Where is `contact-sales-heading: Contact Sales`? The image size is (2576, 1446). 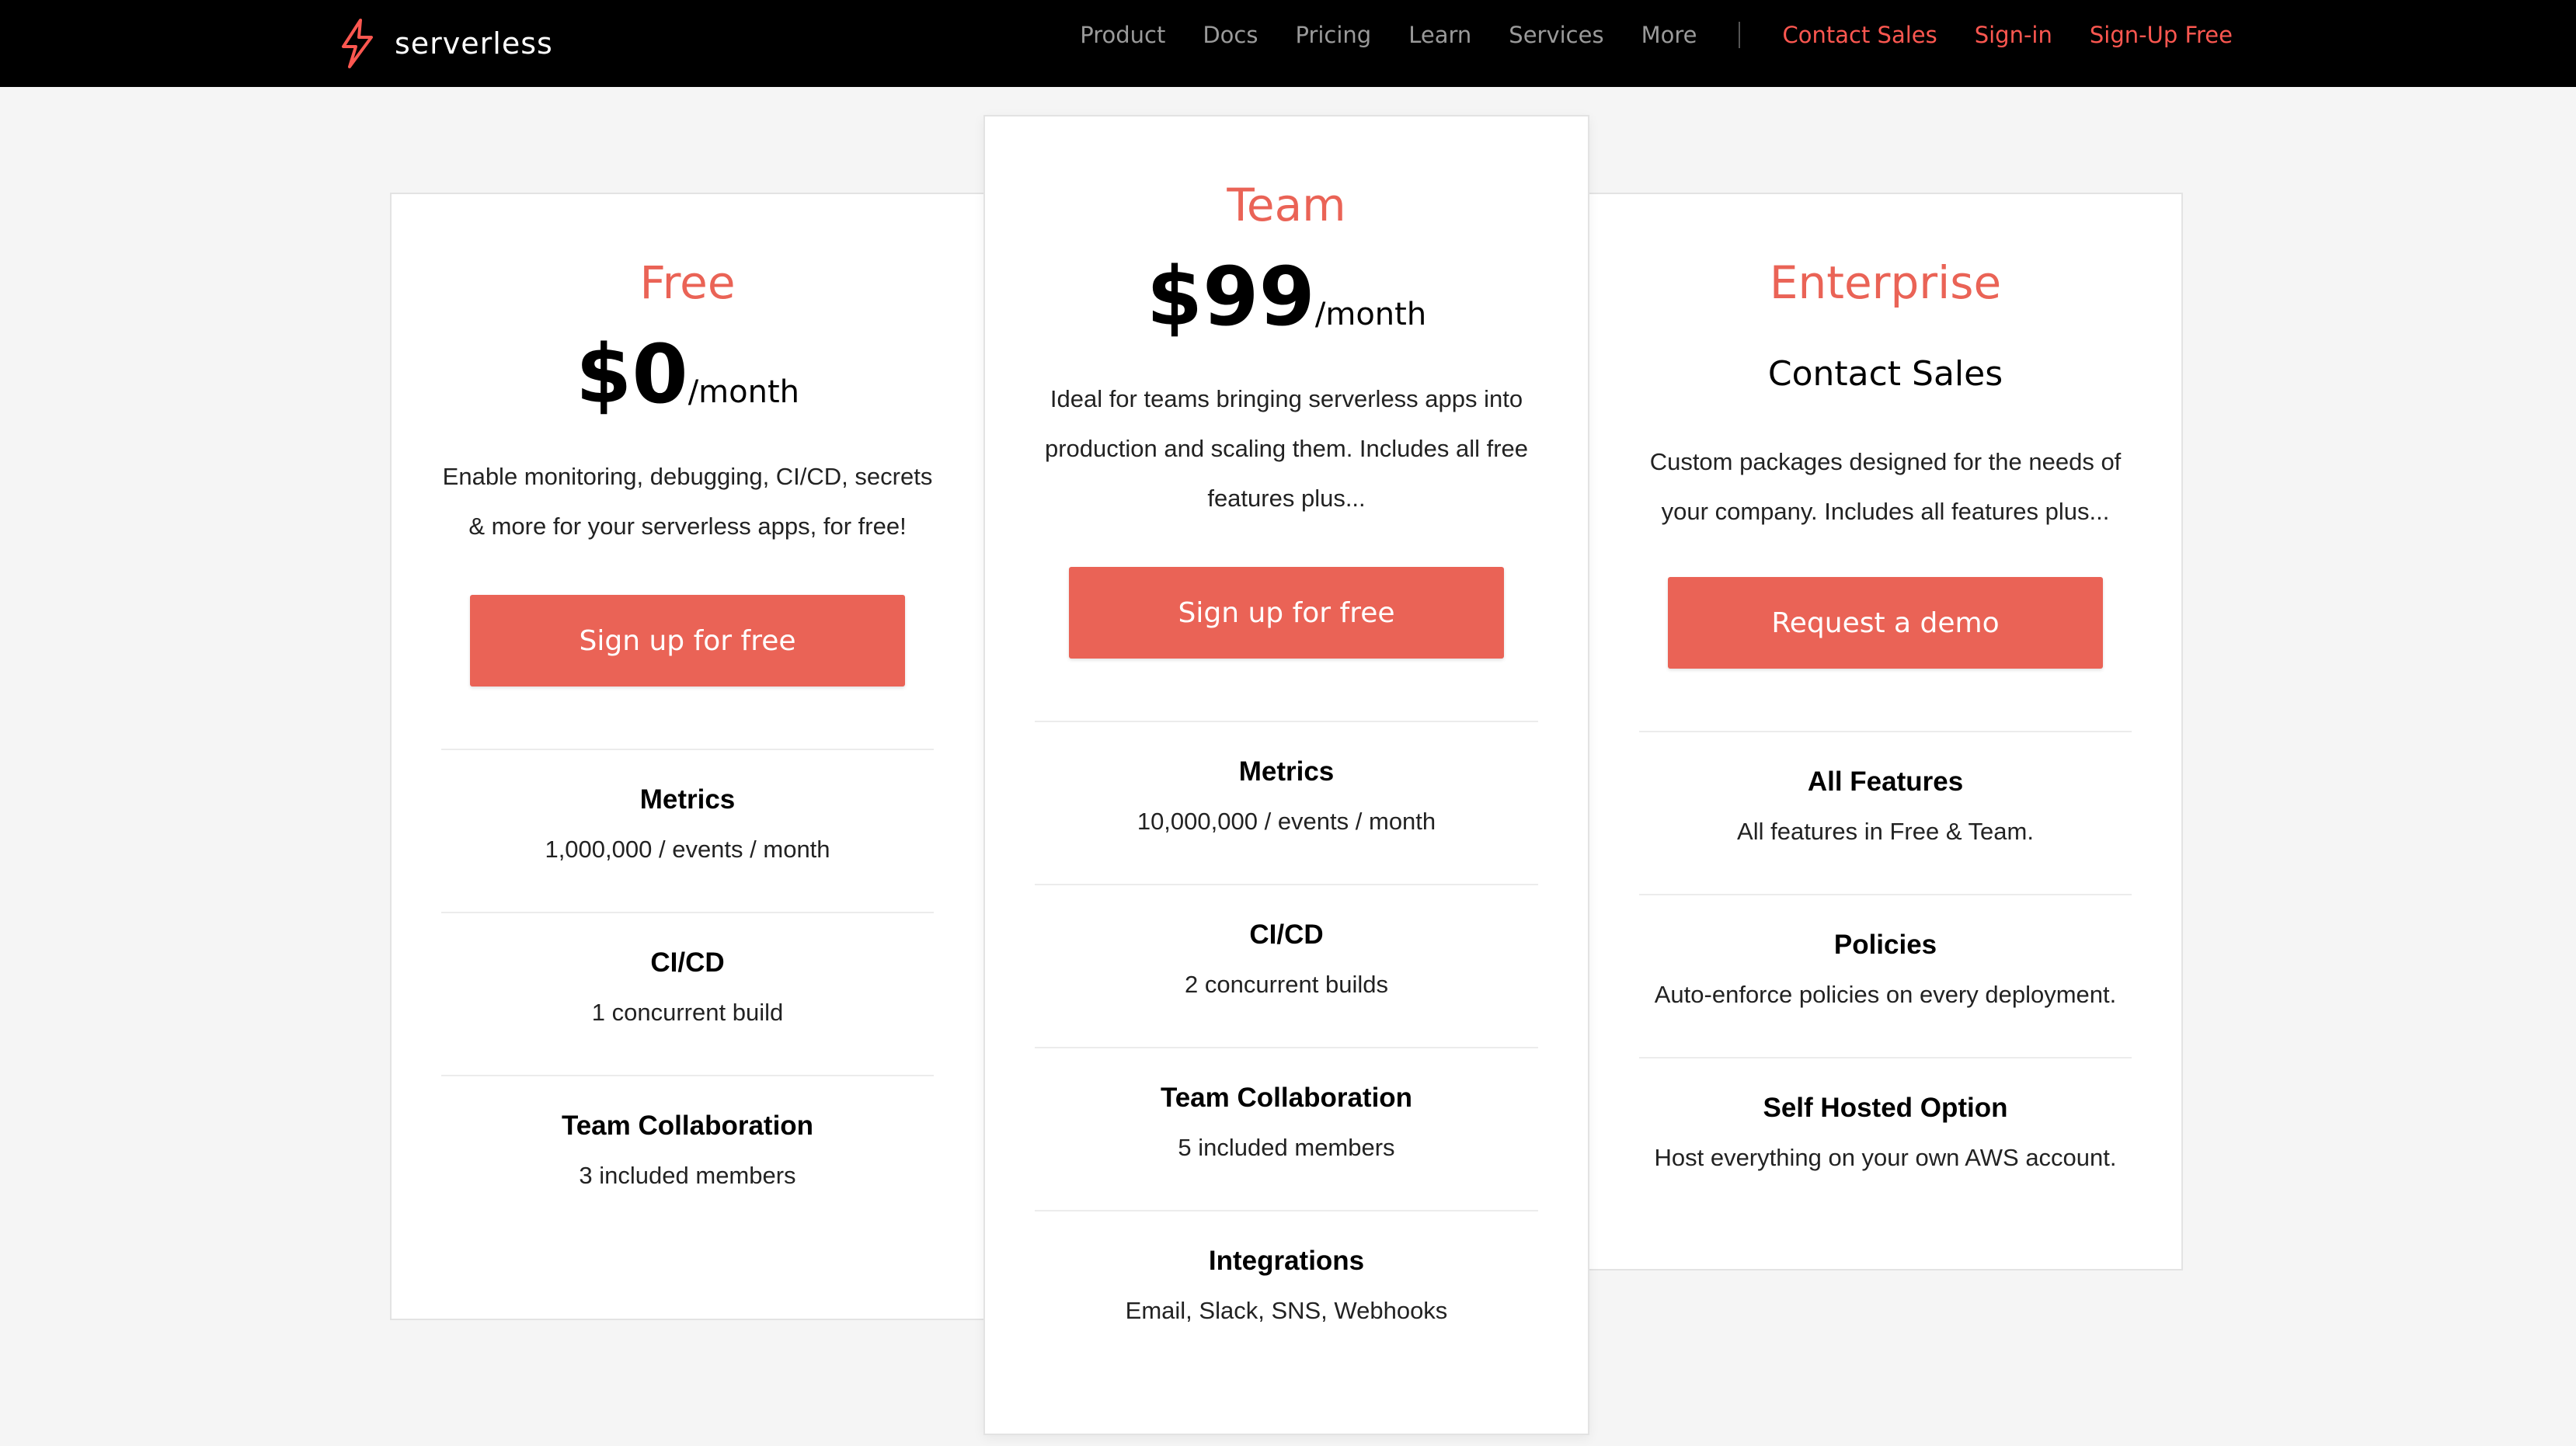
contact-sales-heading: Contact Sales is located at coordinates (1885, 374).